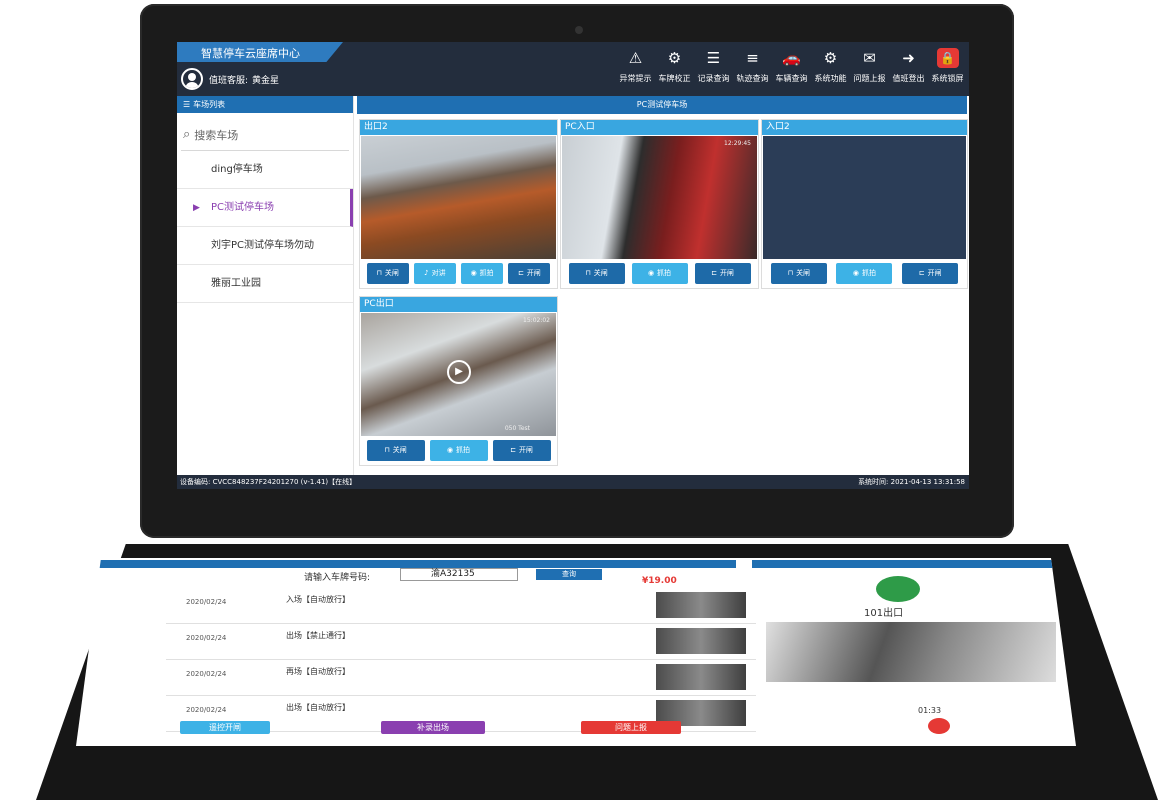  Describe the element at coordinates (631, 727) in the screenshot. I see `report-issue-button: 问题上报` at that location.